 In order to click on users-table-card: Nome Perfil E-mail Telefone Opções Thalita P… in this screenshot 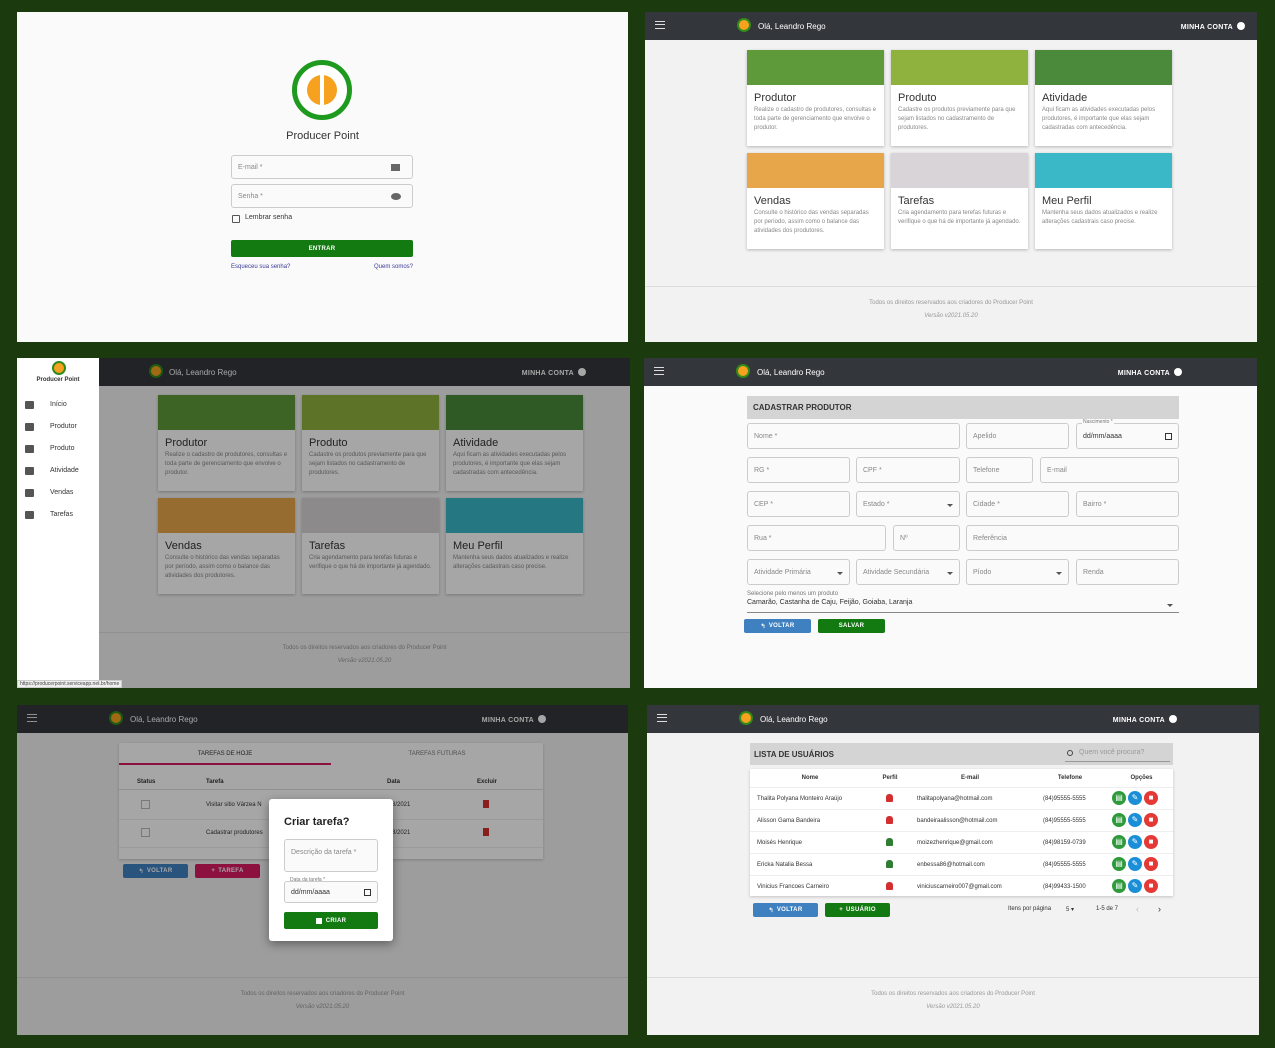, I will do `click(961, 832)`.